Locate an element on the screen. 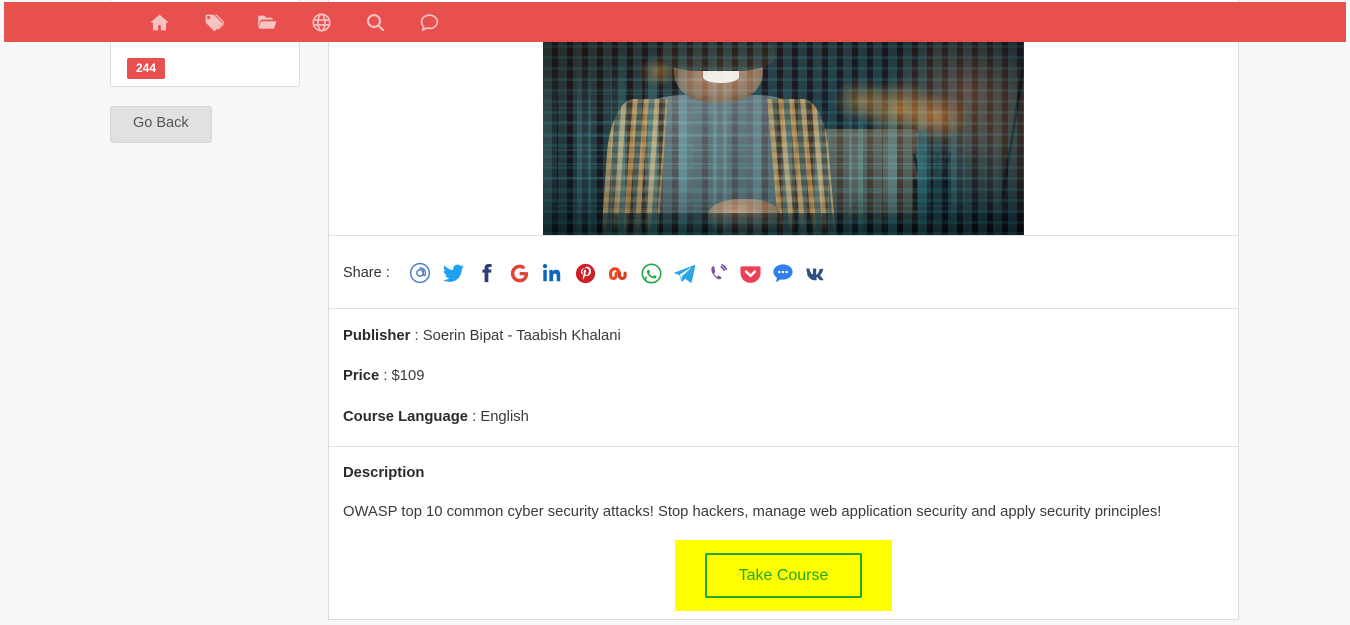 The image size is (1350, 625). telegram-share-icon is located at coordinates (684, 273).